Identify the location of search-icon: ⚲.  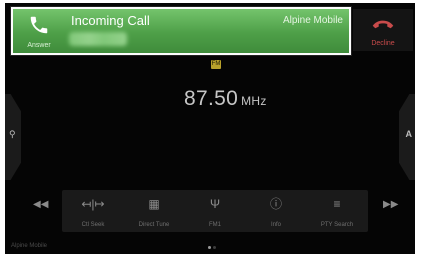
(12, 134).